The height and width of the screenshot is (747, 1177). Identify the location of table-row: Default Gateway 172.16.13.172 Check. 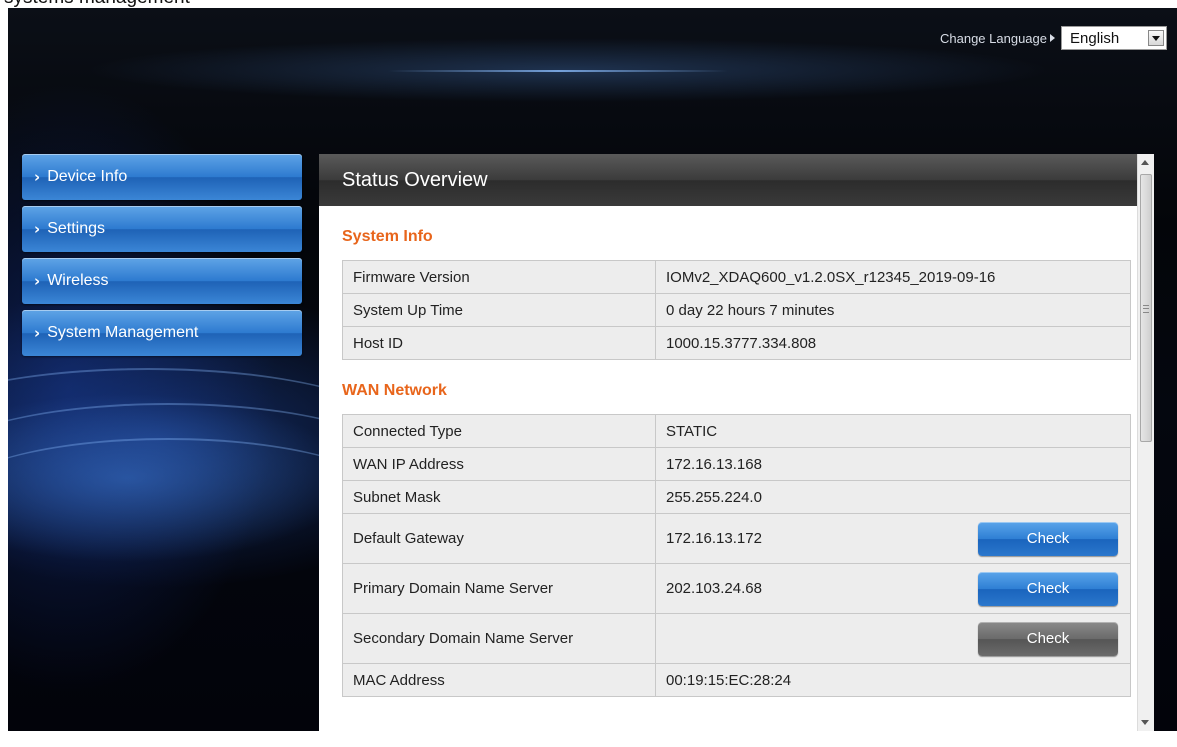
(736, 538).